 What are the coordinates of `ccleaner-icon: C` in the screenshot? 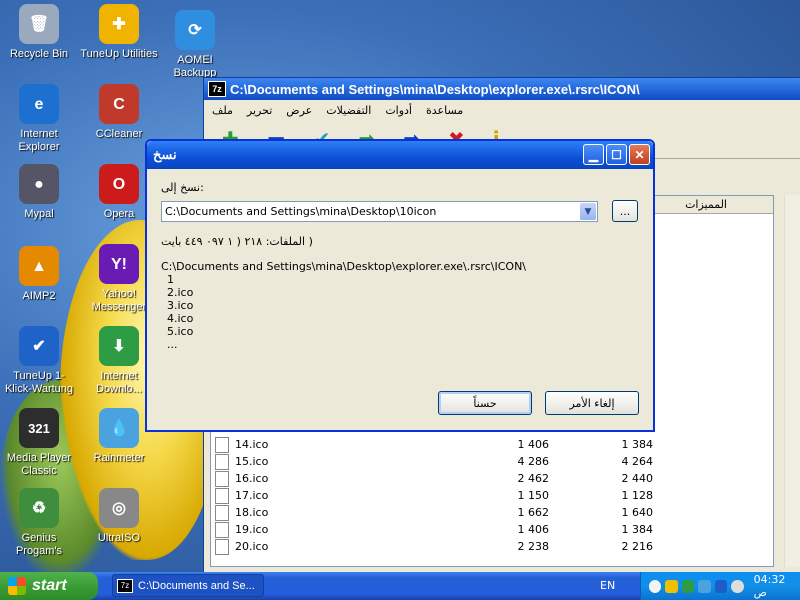 It's located at (119, 104).